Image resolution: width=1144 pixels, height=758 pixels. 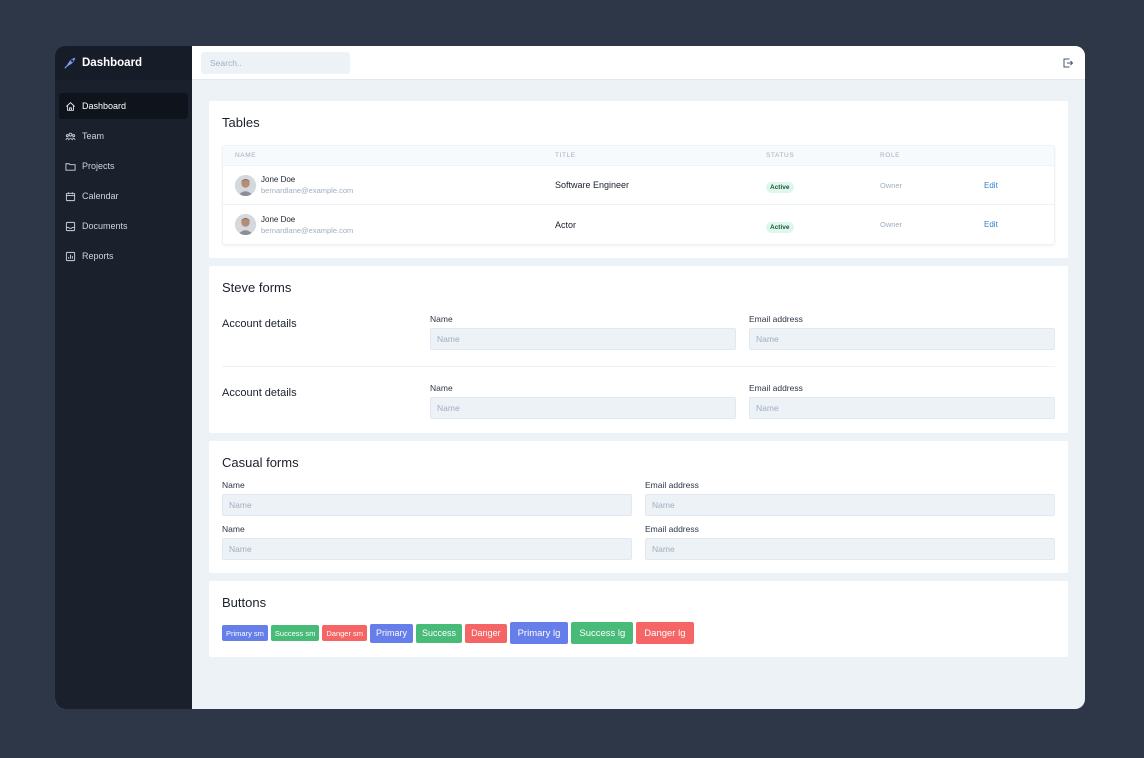 I want to click on search-input, so click(x=275, y=62).